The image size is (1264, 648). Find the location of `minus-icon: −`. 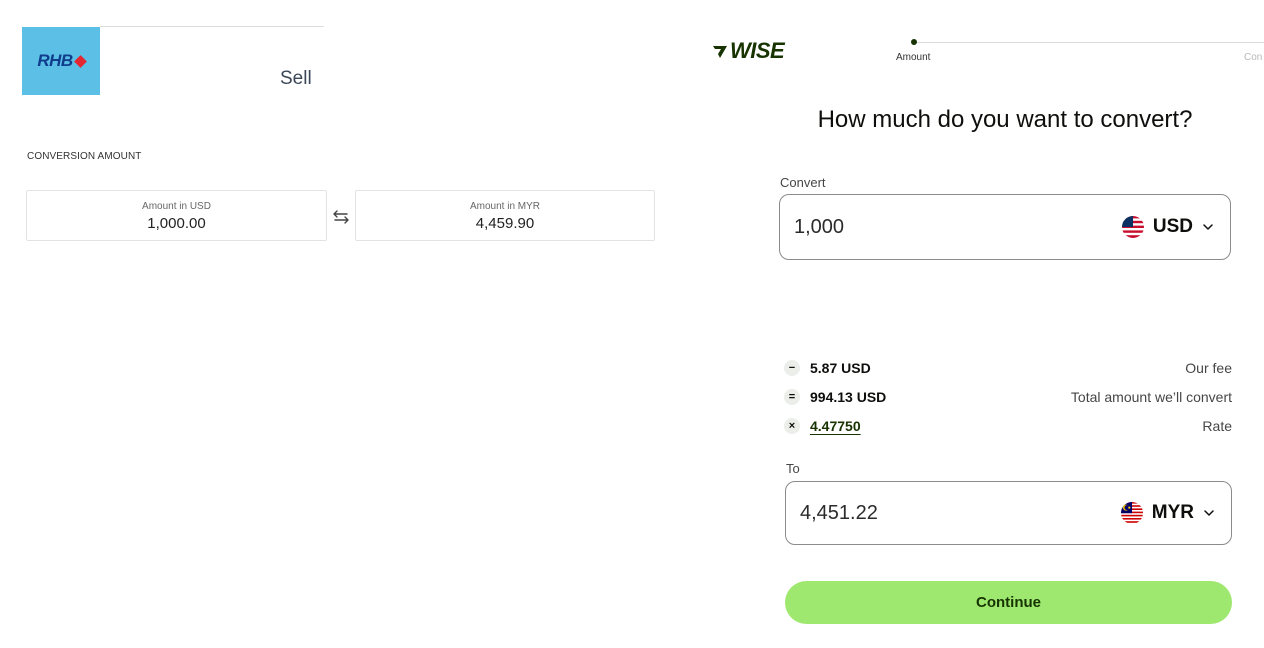

minus-icon: − is located at coordinates (792, 368).